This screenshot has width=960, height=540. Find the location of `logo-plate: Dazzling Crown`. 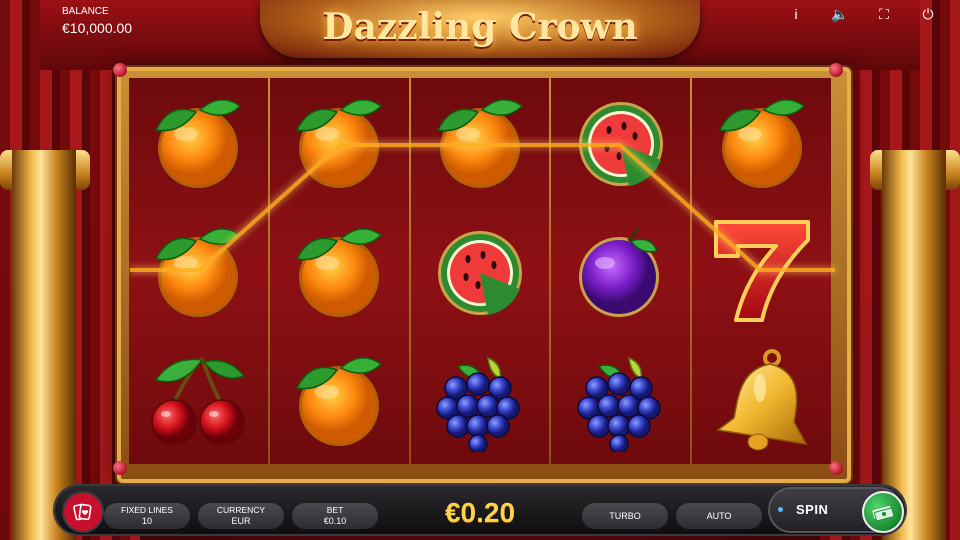

logo-plate: Dazzling Crown is located at coordinates (480, 29).